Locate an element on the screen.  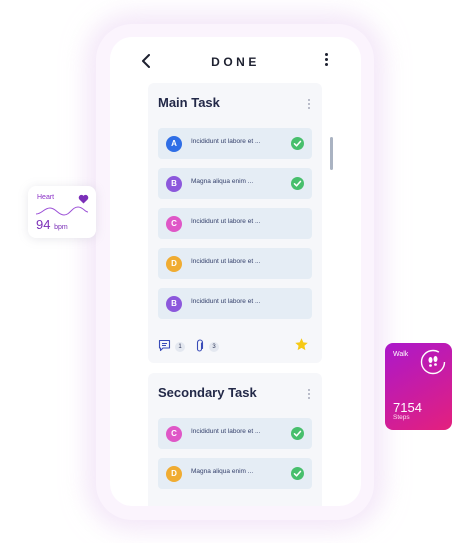
steps-unit: Steps is located at coordinates (401, 417).